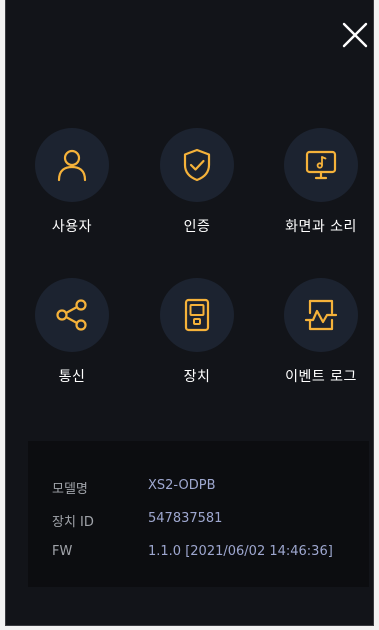 This screenshot has width=379, height=630. I want to click on menu-item-user: 사용자, so click(72, 182).